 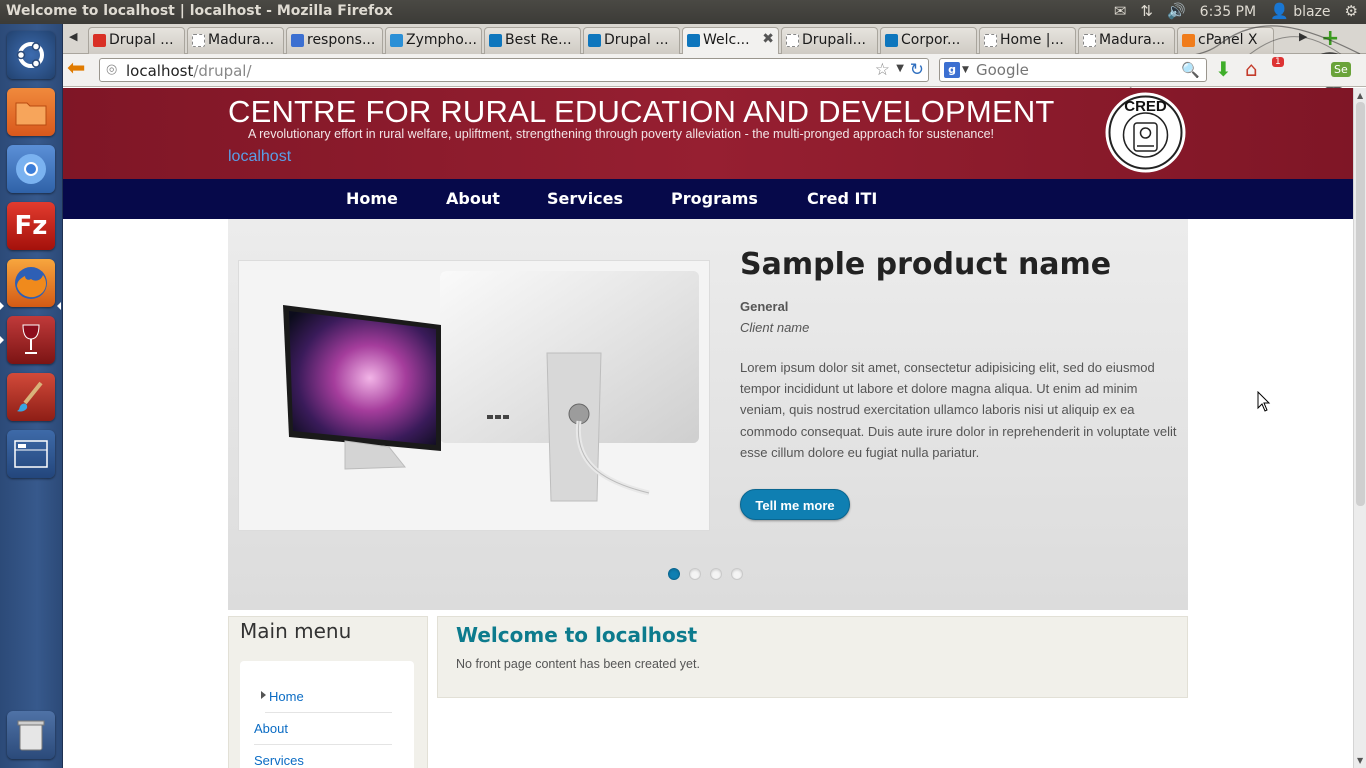 What do you see at coordinates (1076, 70) in the screenshot?
I see `search-input` at bounding box center [1076, 70].